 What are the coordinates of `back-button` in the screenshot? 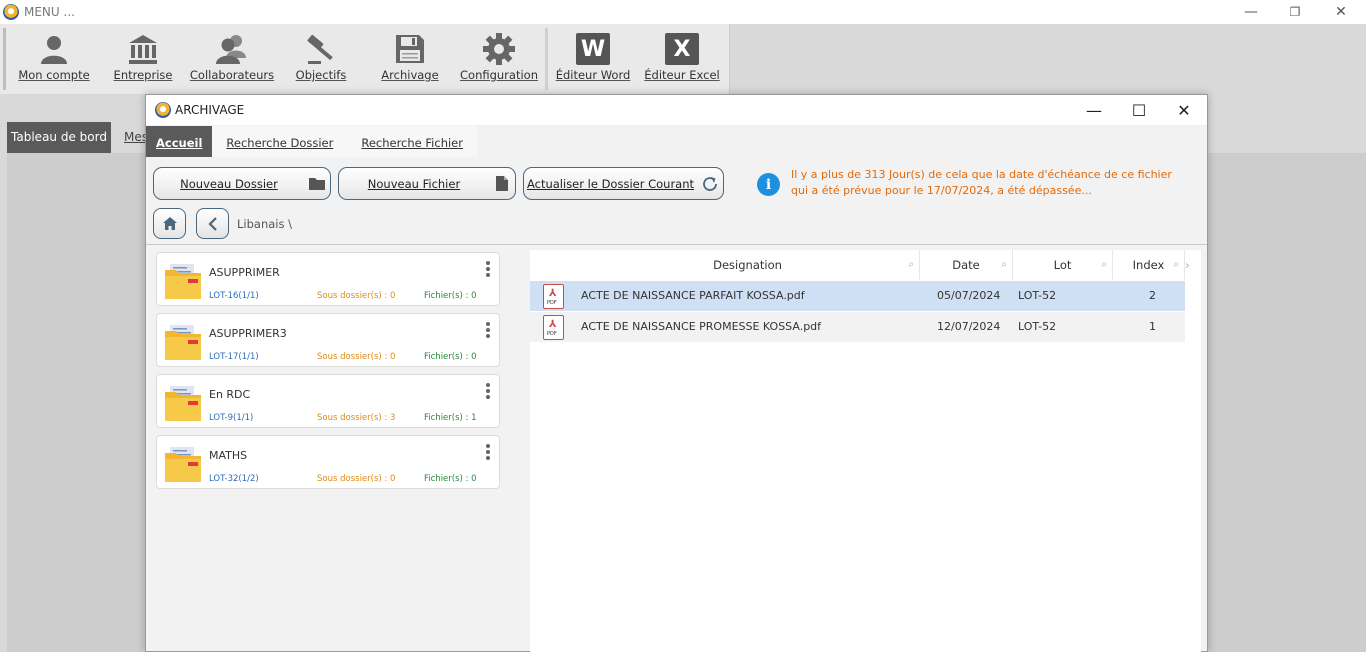 It's located at (212, 223).